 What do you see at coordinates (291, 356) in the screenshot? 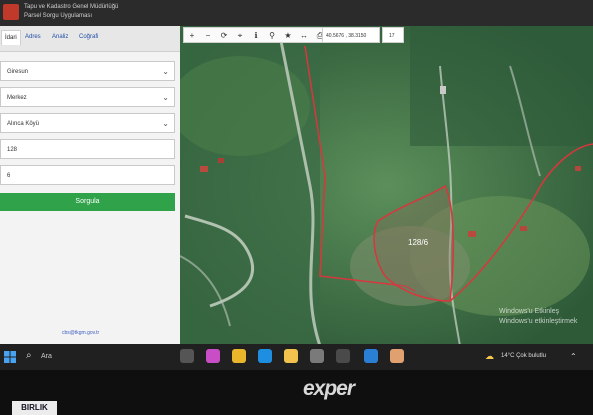
I see `file-explorer-icon` at bounding box center [291, 356].